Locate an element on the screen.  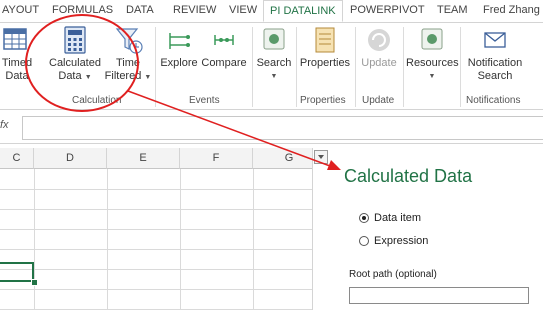
collapse-pane-button is located at coordinates (321, 157).